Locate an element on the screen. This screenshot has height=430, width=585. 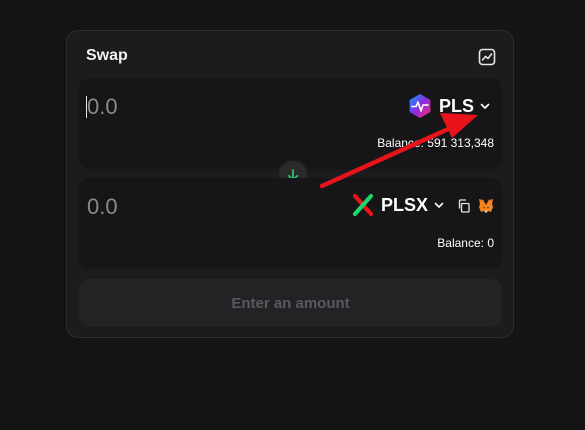
from-balance: Balance: 591 313,348 is located at coordinates (435, 143).